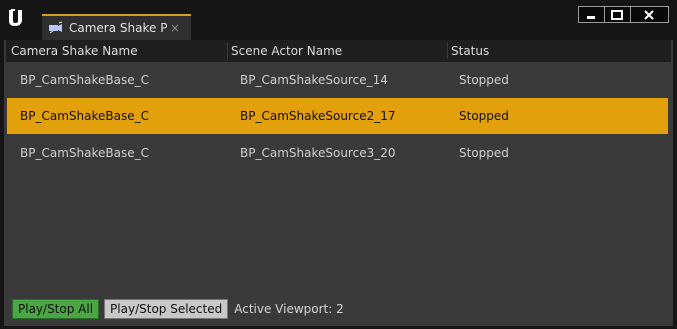 The image size is (677, 329). Describe the element at coordinates (470, 51) in the screenshot. I see `column-header-status: Status` at that location.